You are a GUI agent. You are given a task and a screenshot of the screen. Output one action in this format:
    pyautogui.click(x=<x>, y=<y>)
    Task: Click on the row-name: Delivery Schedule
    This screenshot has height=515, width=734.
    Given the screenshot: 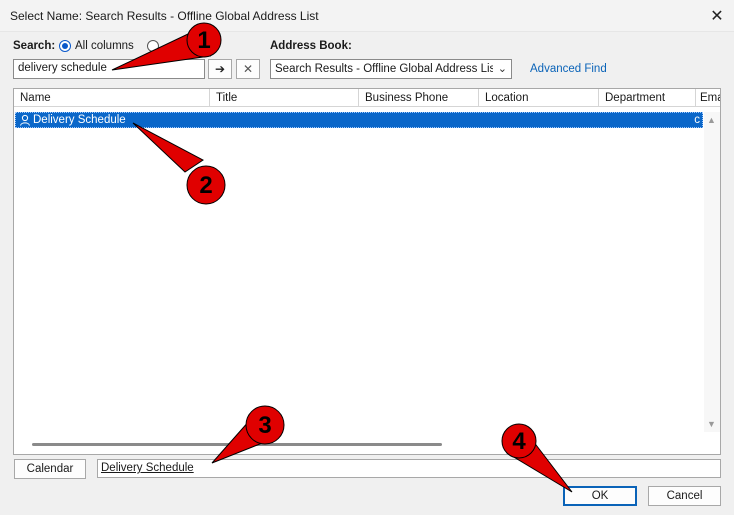 What is the action you would take?
    pyautogui.click(x=79, y=120)
    